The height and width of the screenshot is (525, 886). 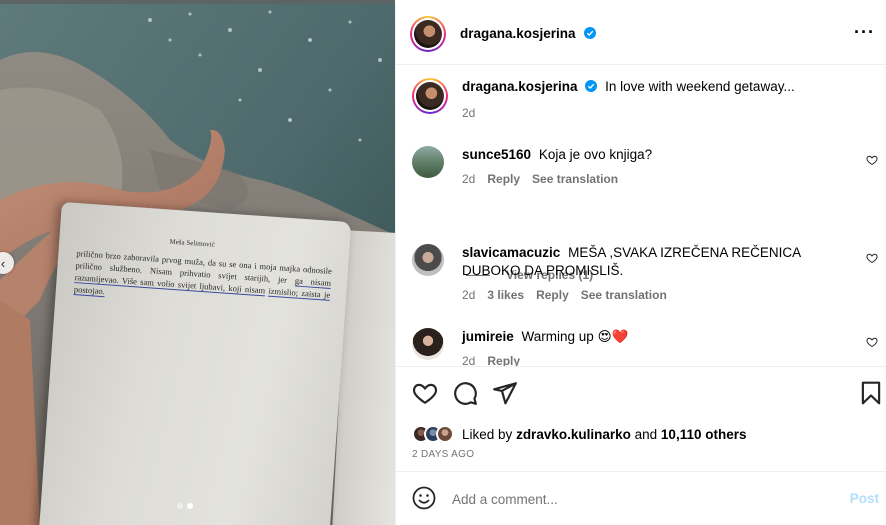 What do you see at coordinates (864, 32) in the screenshot?
I see `more-horizontal-icon: ···` at bounding box center [864, 32].